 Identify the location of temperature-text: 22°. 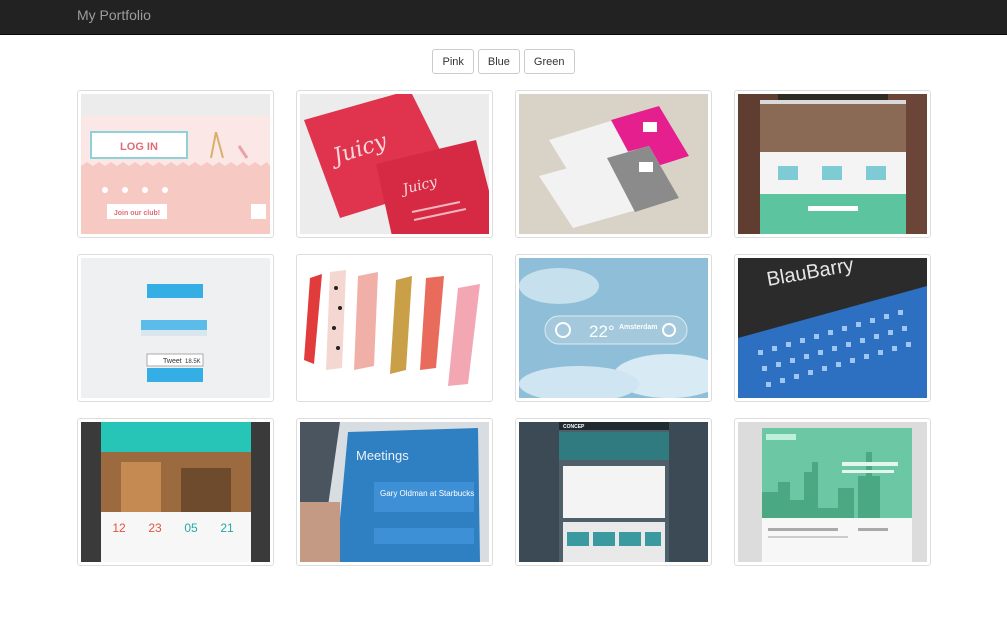
(602, 331).